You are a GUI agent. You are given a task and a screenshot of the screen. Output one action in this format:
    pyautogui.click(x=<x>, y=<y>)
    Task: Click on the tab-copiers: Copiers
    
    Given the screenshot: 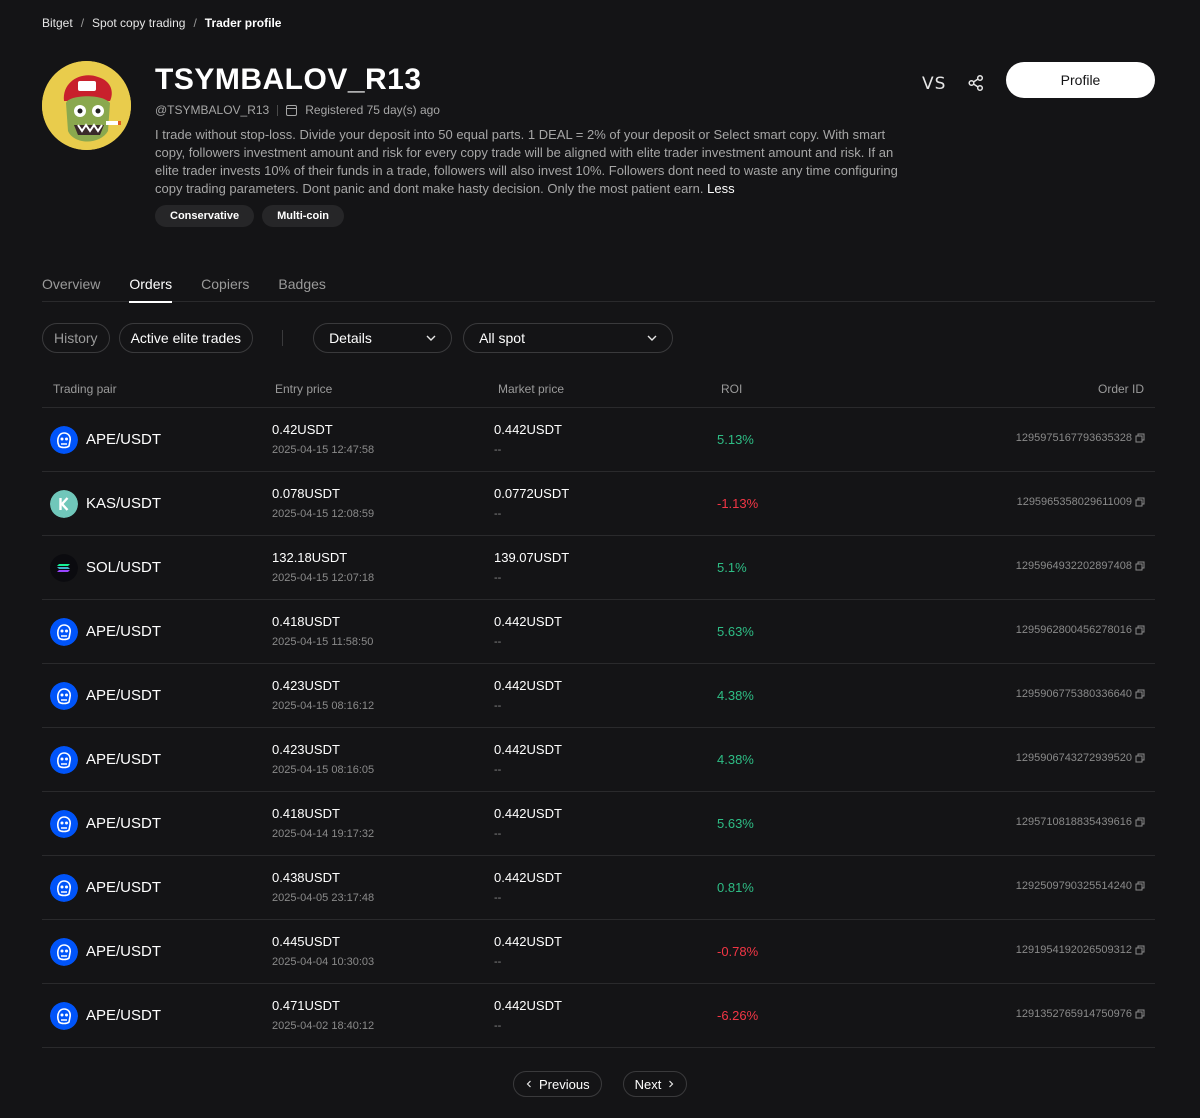 What is the action you would take?
    pyautogui.click(x=225, y=286)
    